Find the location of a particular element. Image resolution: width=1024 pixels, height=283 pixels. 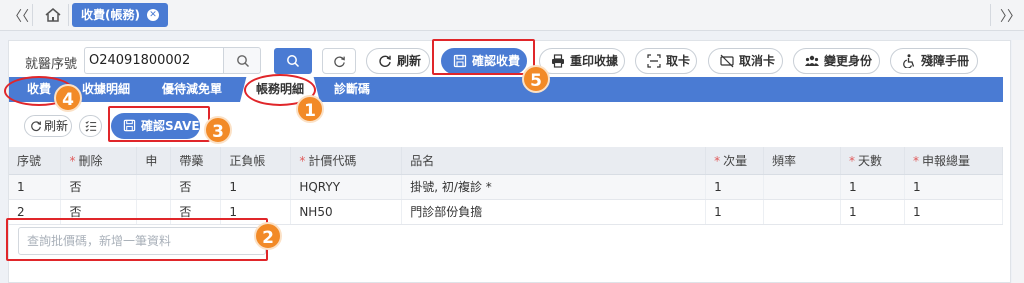

tab-receipt-detail: 收據明細 is located at coordinates (106, 89).